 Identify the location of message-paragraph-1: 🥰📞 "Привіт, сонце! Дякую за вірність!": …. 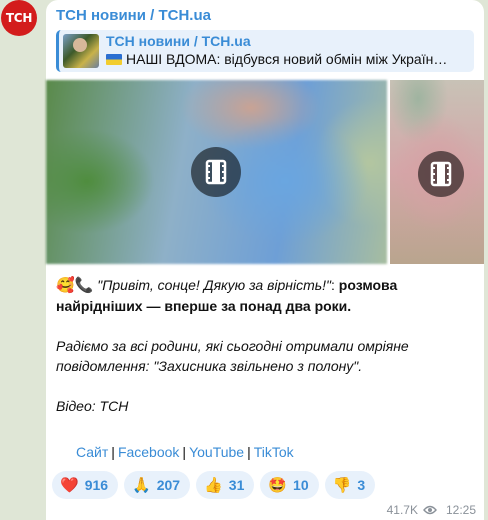
(266, 295).